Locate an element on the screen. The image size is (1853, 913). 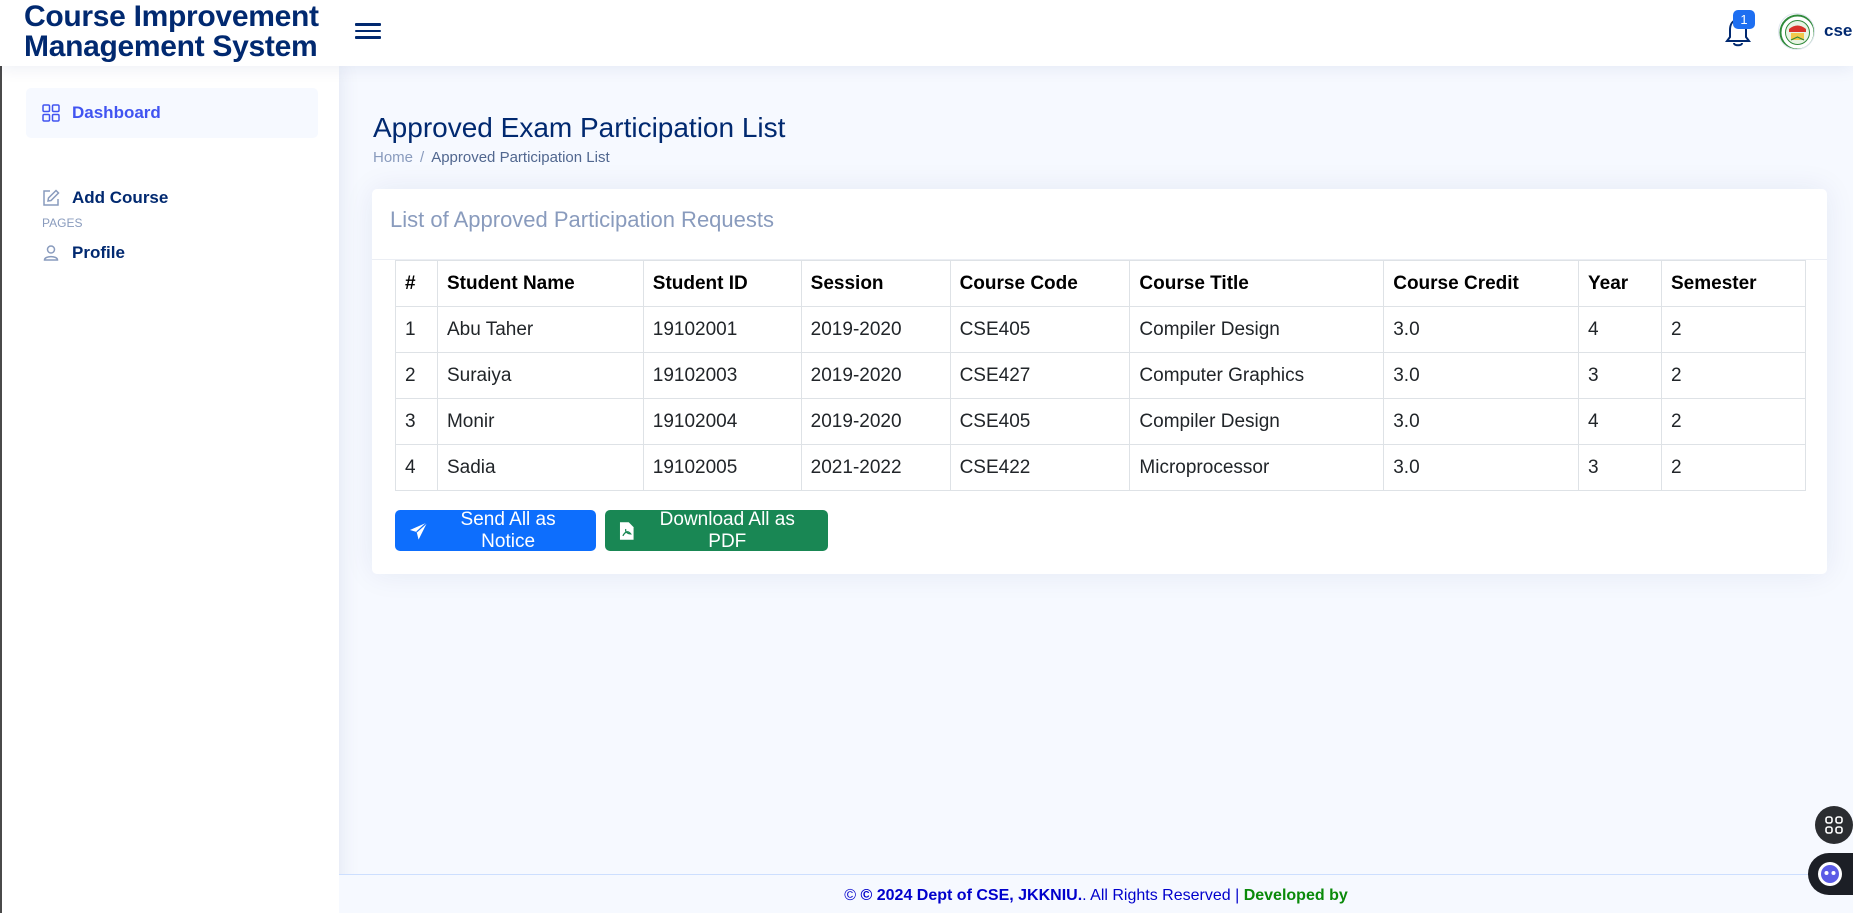
table-cell: CSE427 is located at coordinates (1040, 375).